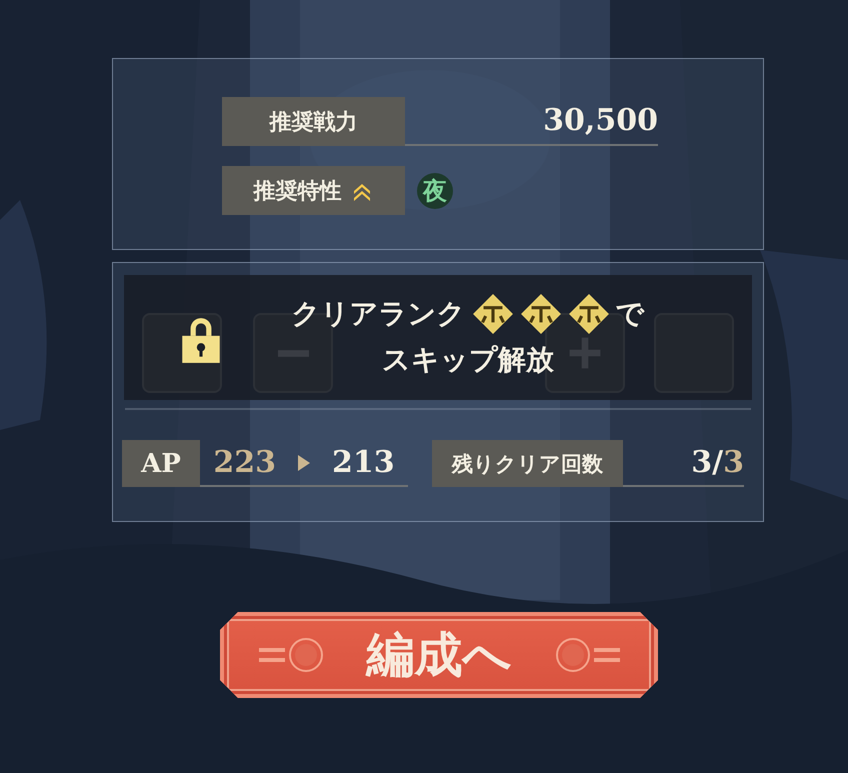 The width and height of the screenshot is (848, 773). What do you see at coordinates (313, 121) in the screenshot?
I see `power-label: 推奨戦力` at bounding box center [313, 121].